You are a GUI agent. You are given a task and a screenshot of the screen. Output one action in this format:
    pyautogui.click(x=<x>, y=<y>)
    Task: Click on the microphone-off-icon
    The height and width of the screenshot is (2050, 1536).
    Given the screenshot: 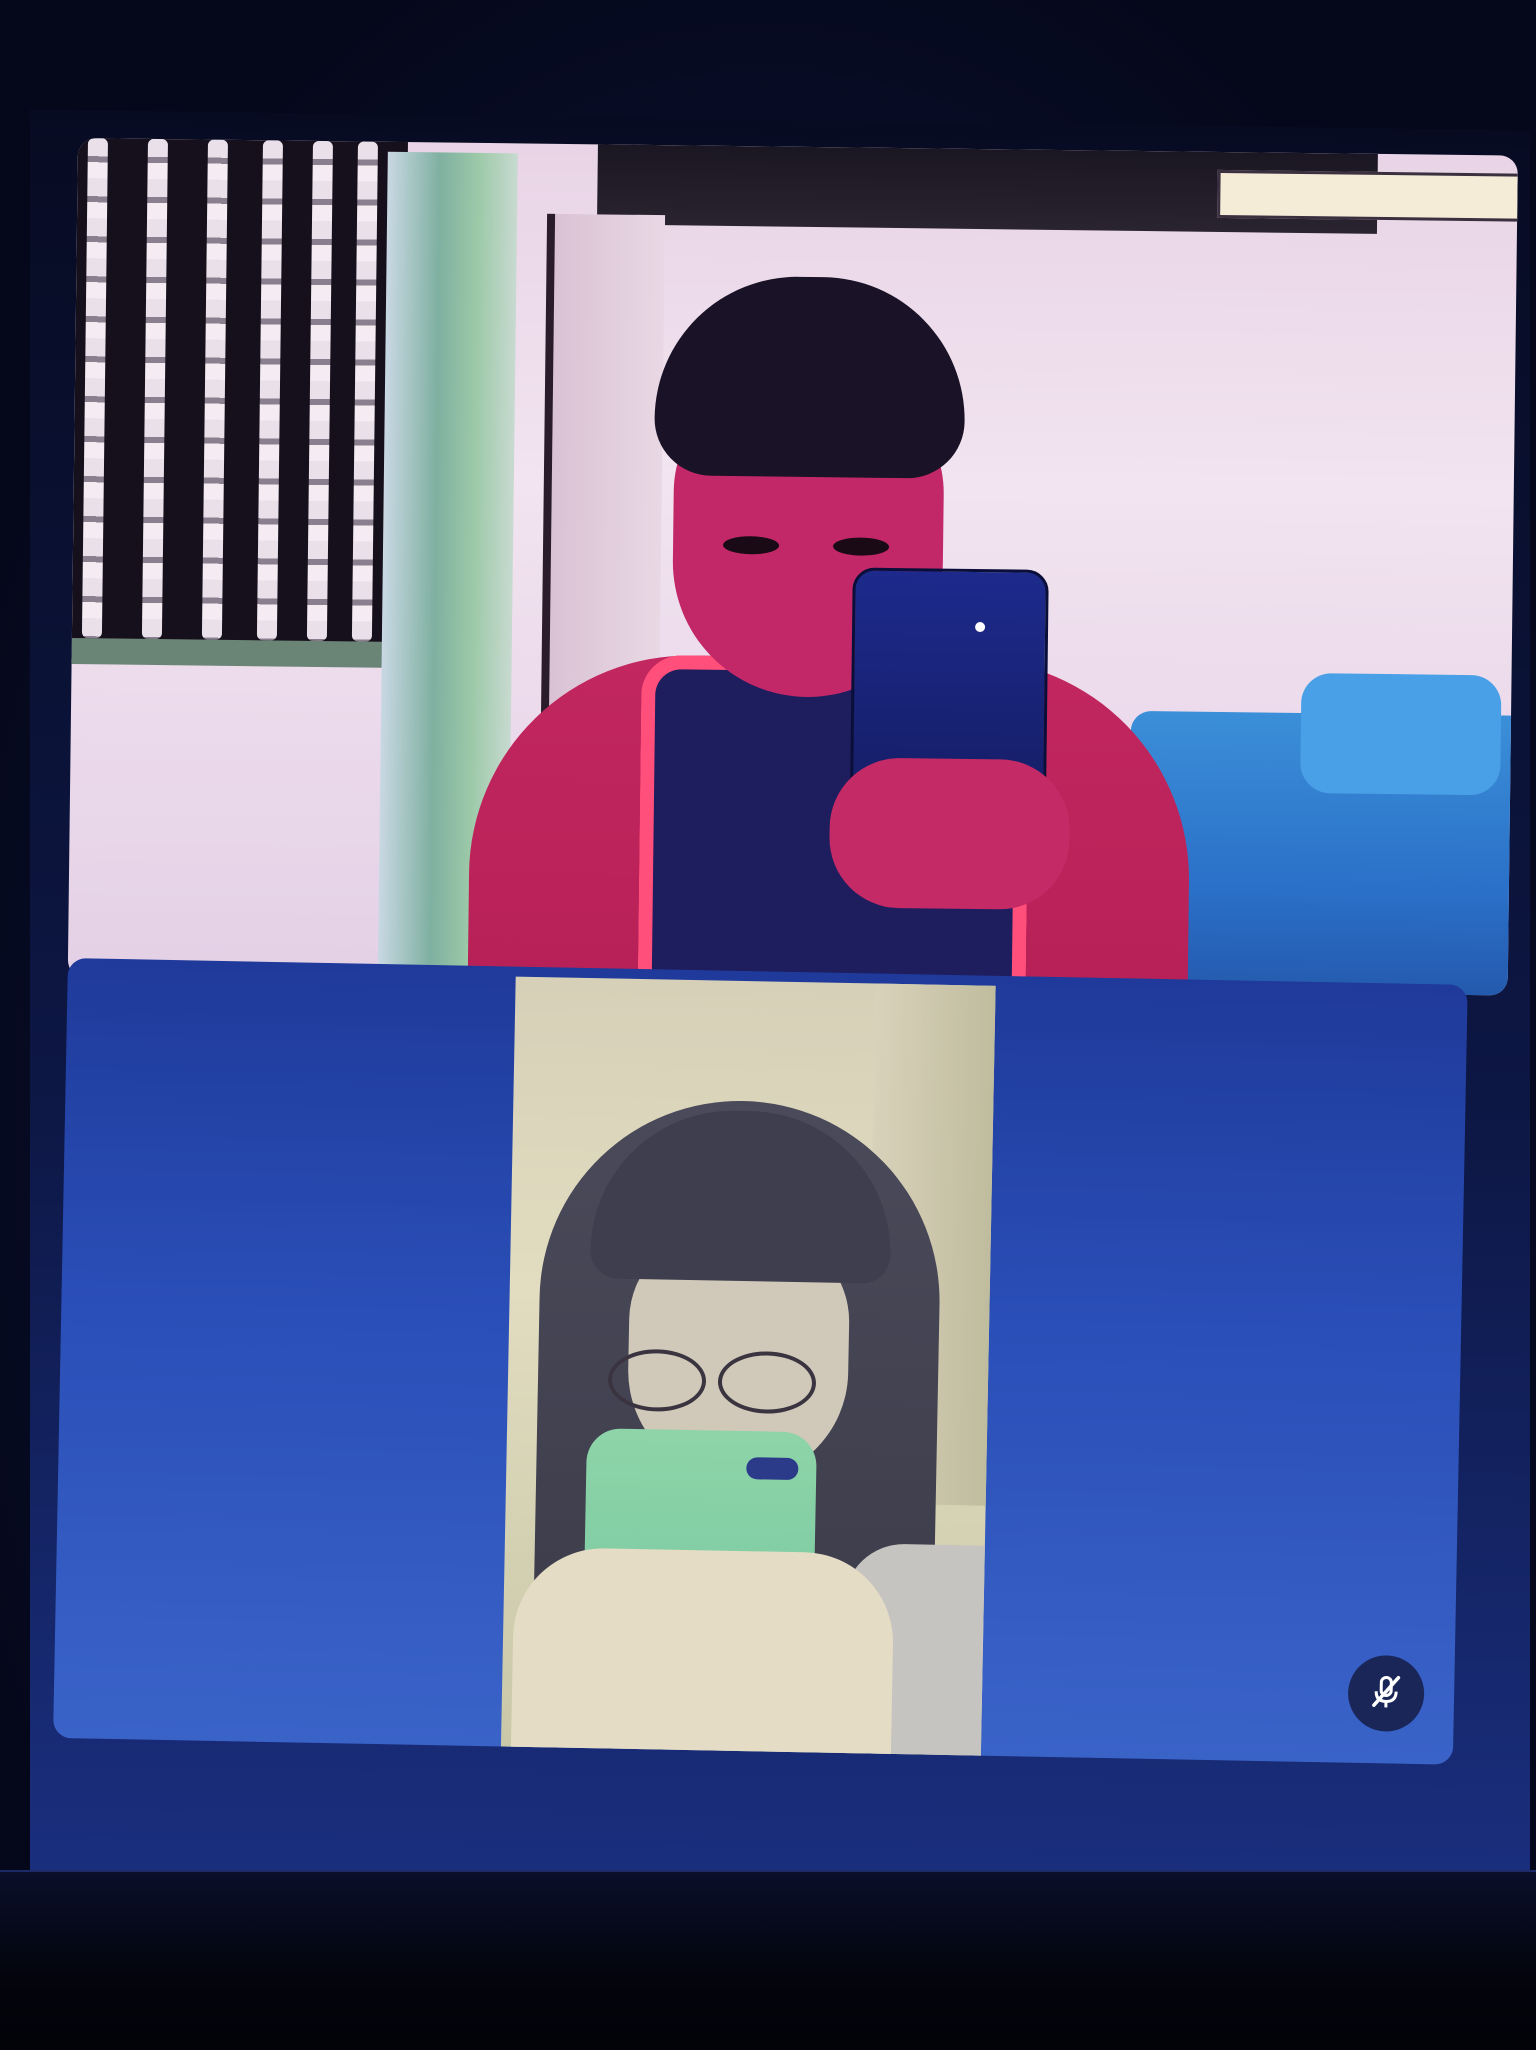 What is the action you would take?
    pyautogui.click(x=1386, y=1694)
    